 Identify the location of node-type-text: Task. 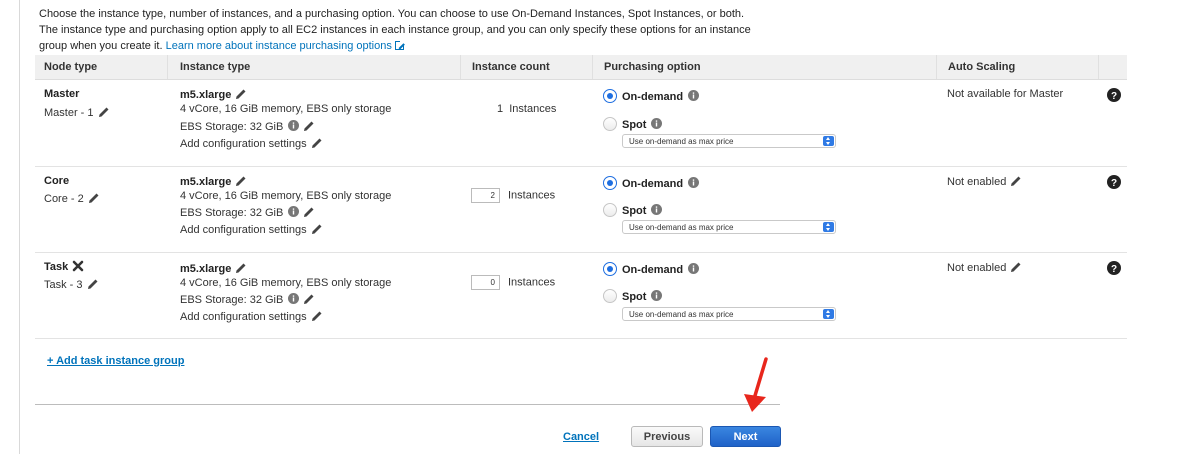
(56, 267).